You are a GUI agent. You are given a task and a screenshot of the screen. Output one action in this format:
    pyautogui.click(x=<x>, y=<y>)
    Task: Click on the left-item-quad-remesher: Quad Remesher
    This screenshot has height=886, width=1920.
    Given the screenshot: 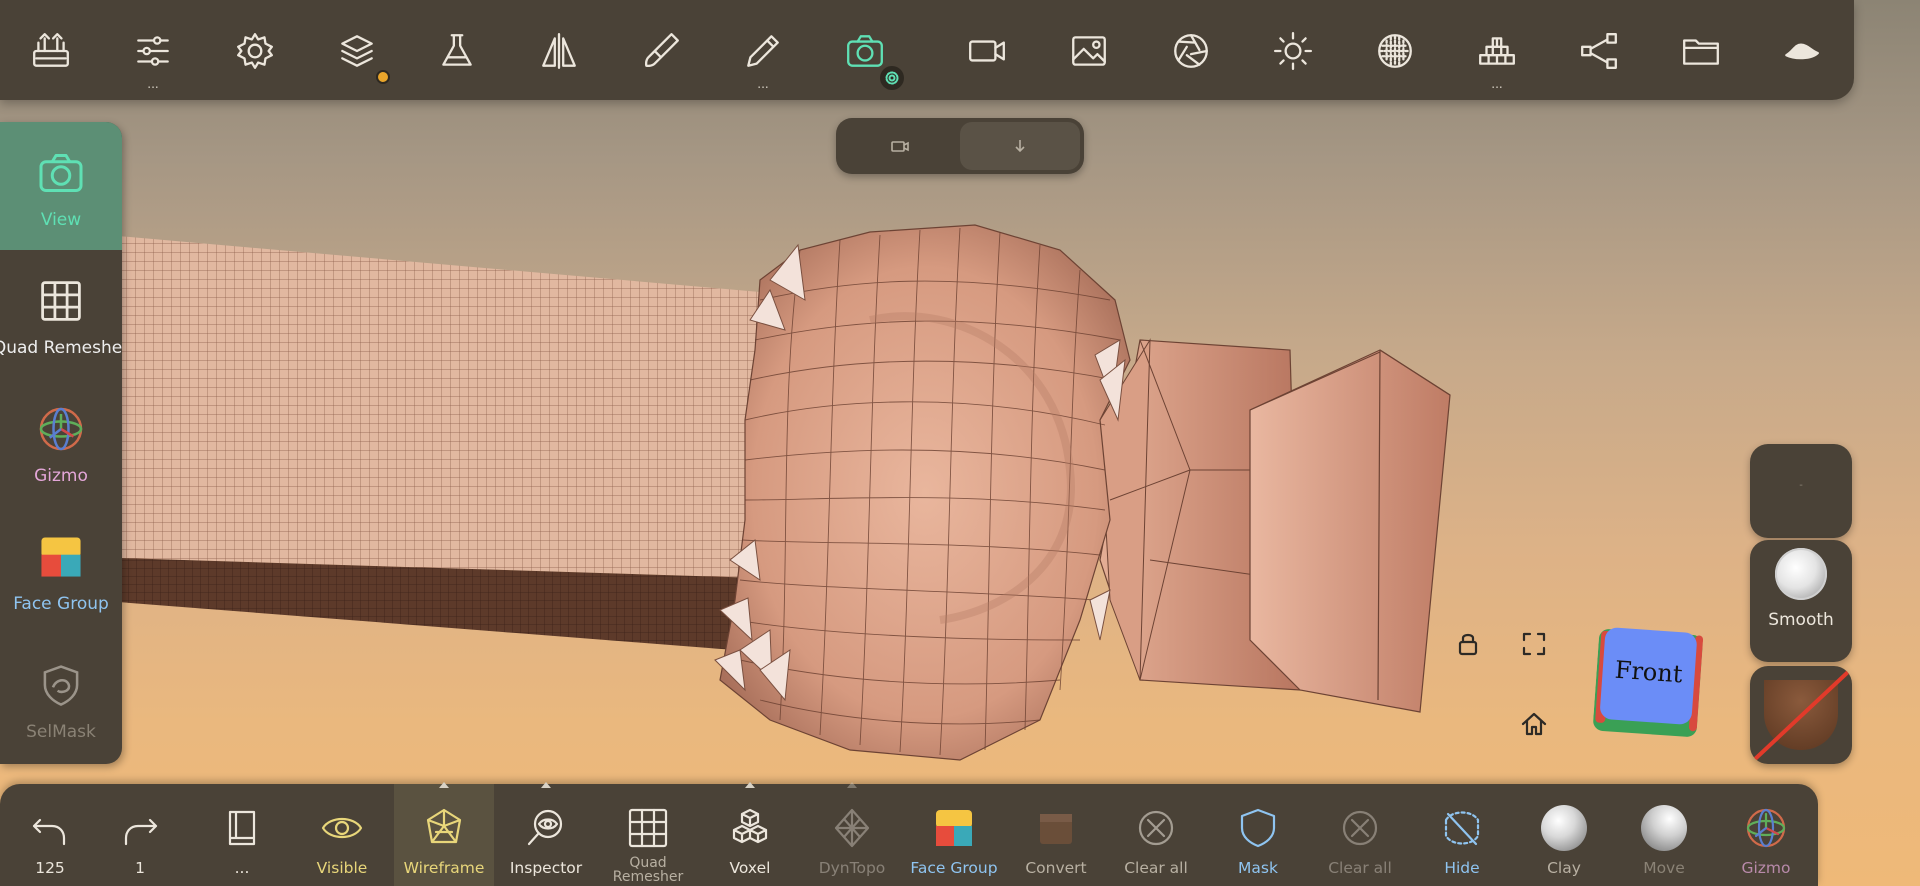 What is the action you would take?
    pyautogui.click(x=61, y=314)
    